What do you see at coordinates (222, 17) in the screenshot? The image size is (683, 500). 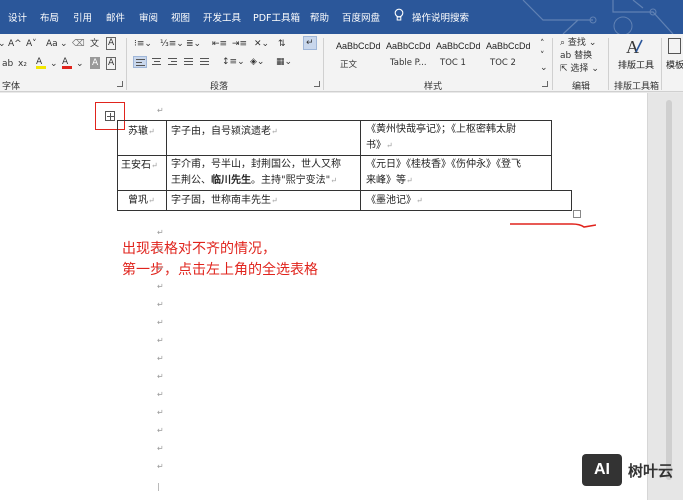 I see `tab-developer: 开发工具` at bounding box center [222, 17].